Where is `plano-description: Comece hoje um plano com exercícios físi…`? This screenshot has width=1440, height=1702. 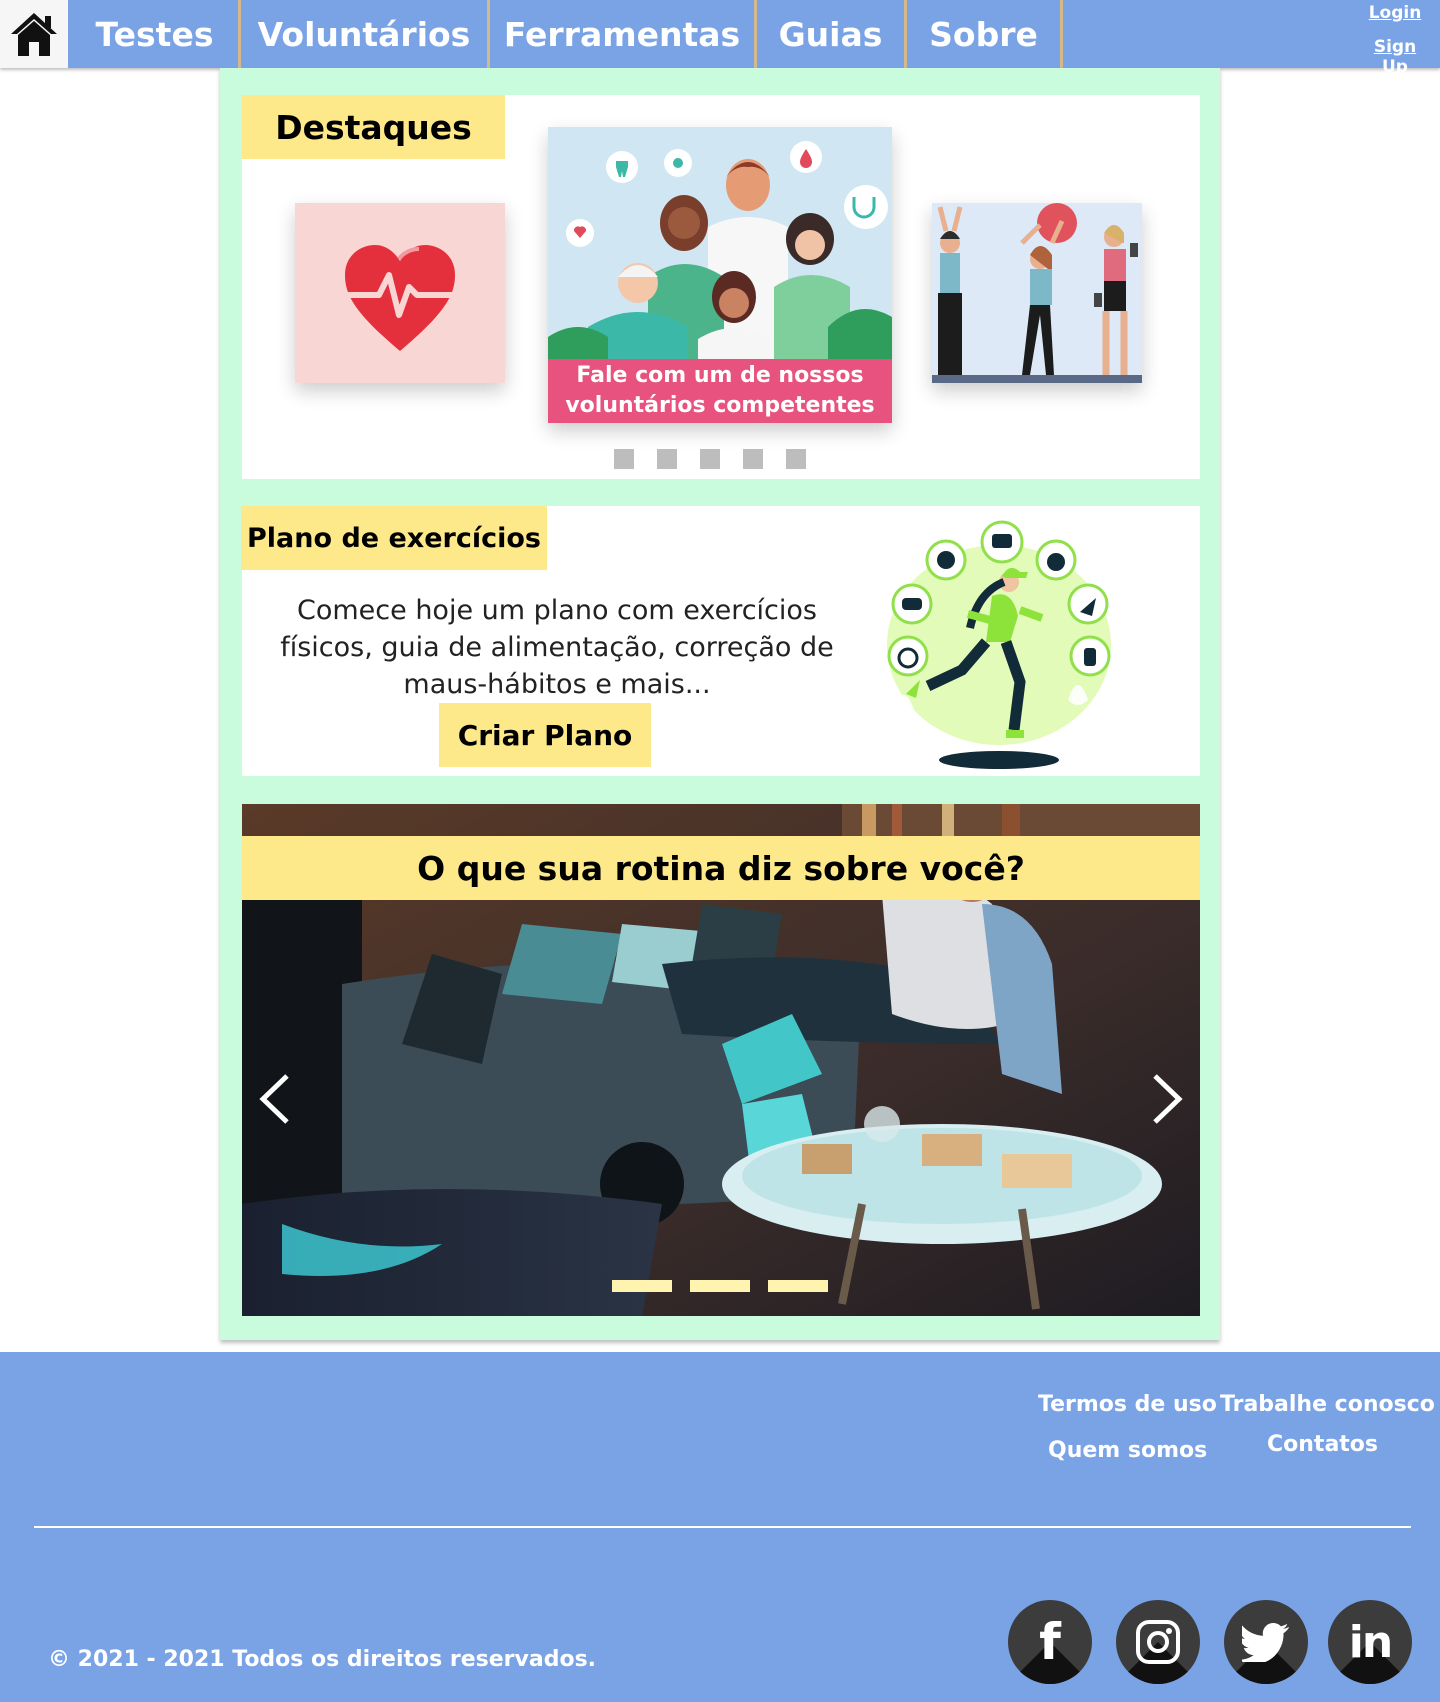
plano-description: Comece hoje um plano com exercícios físi… is located at coordinates (557, 647).